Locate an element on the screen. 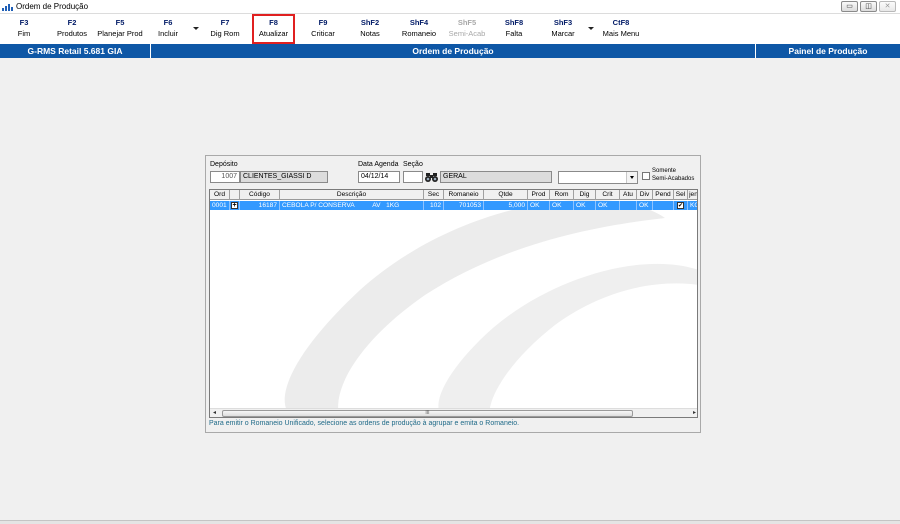 This screenshot has width=900, height=524. scroll-left-icon: ◂ is located at coordinates (214, 413).